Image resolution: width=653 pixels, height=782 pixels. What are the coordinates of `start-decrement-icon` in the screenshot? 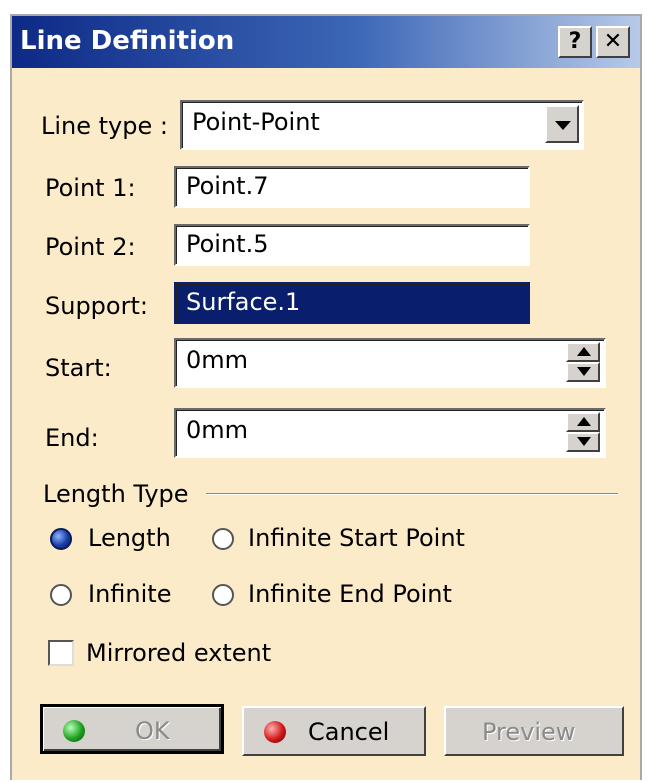 It's located at (583, 372).